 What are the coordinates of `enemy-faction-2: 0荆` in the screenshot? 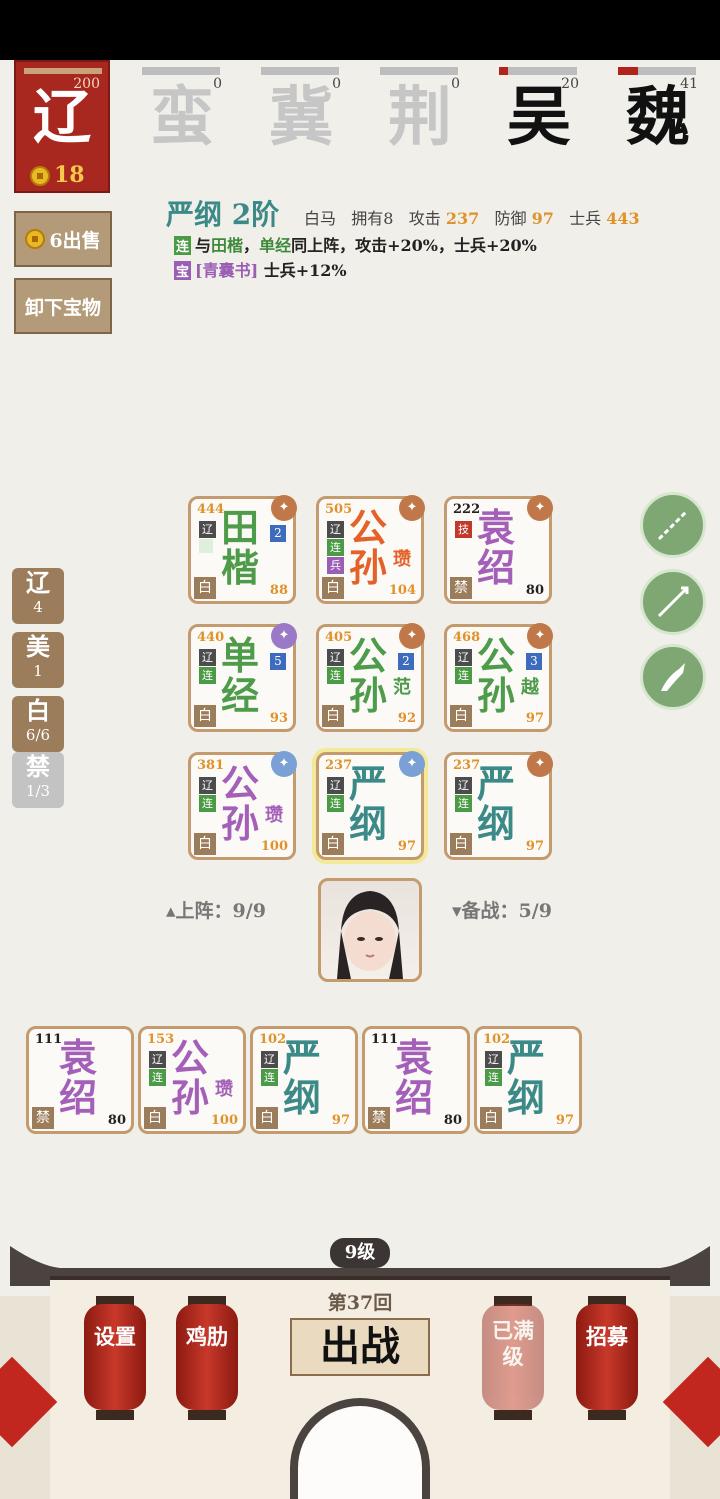 It's located at (420, 114).